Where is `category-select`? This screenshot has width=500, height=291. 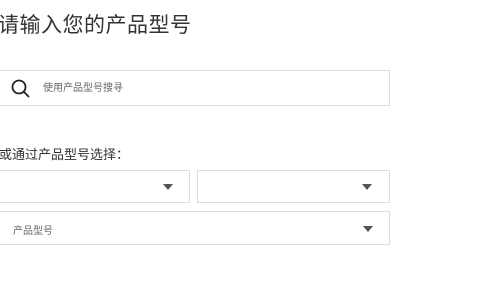 category-select is located at coordinates (95, 186).